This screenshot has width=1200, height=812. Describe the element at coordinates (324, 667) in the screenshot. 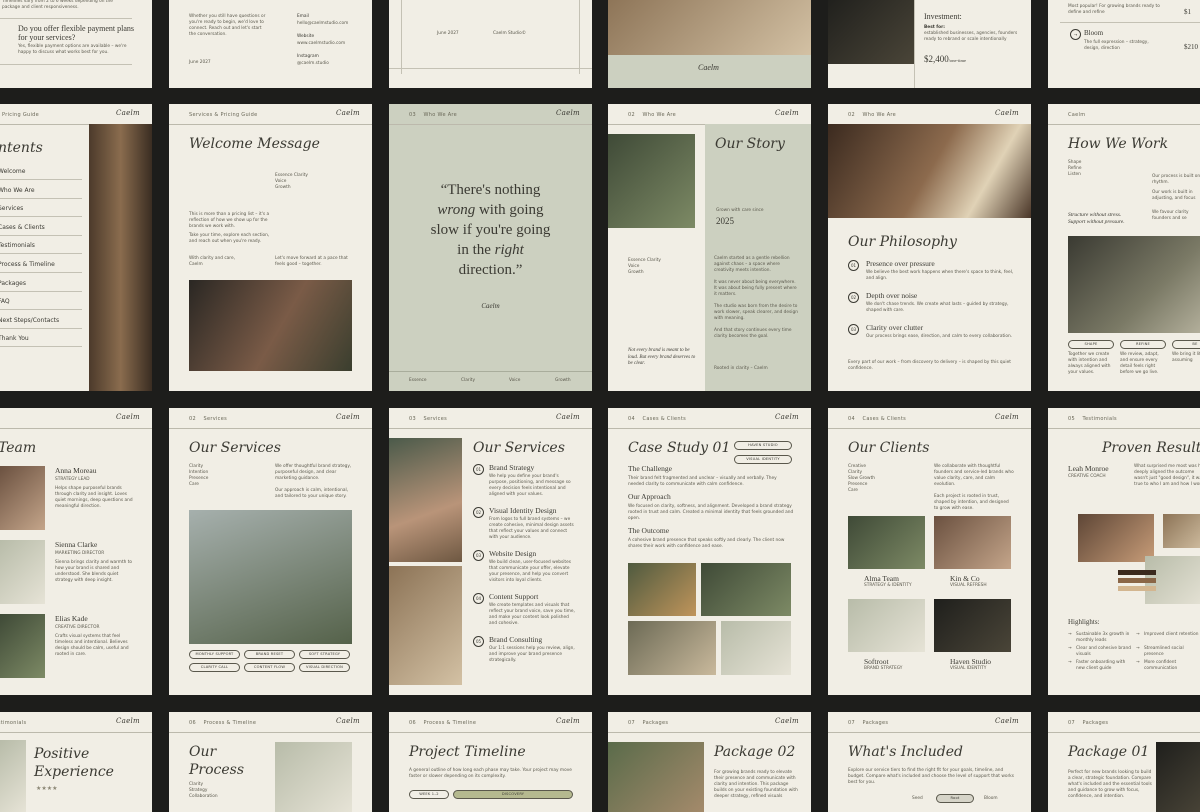

I see `service-pill: VISUAL DIRECTION` at that location.